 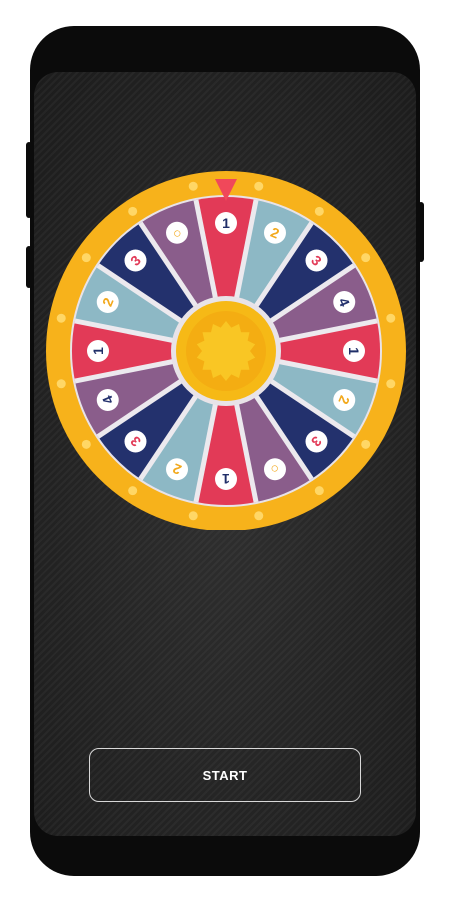 I want to click on start-button: START, so click(x=225, y=775).